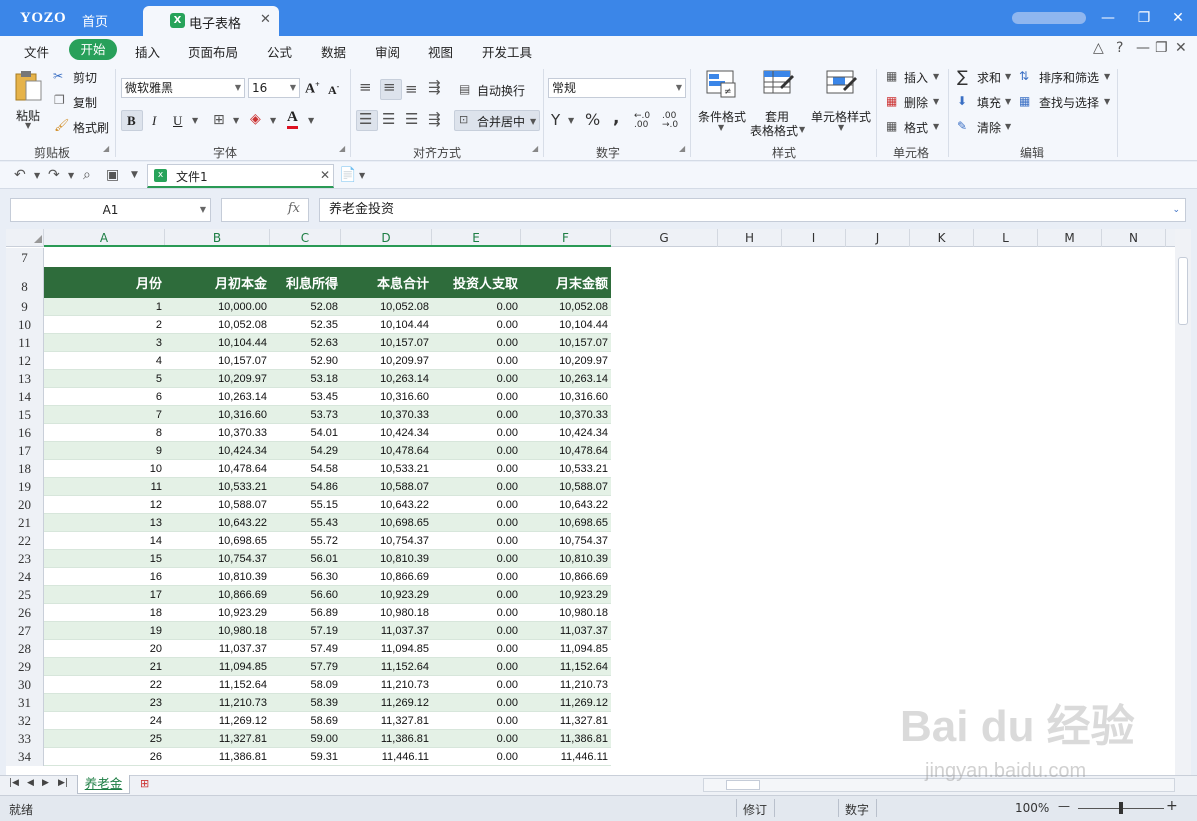 The height and width of the screenshot is (821, 1197). I want to click on cell-interest: 52.90, so click(305, 361).